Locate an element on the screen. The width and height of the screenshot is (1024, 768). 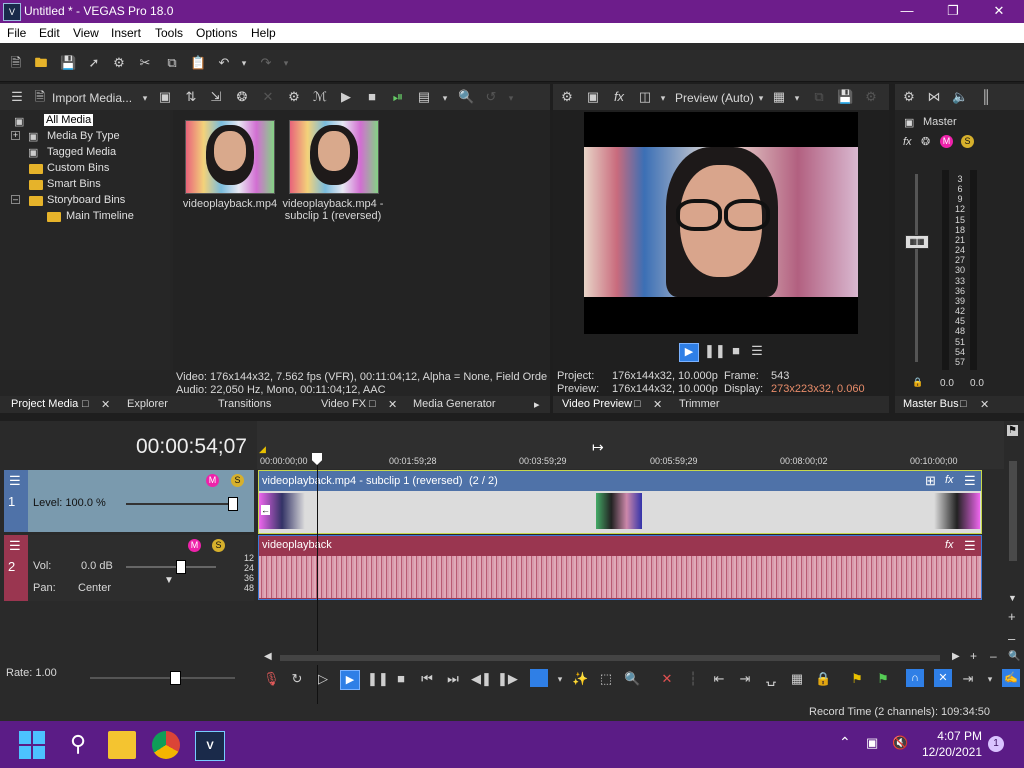
video-fx-box-icon: □ is located at coordinates (372, 404).